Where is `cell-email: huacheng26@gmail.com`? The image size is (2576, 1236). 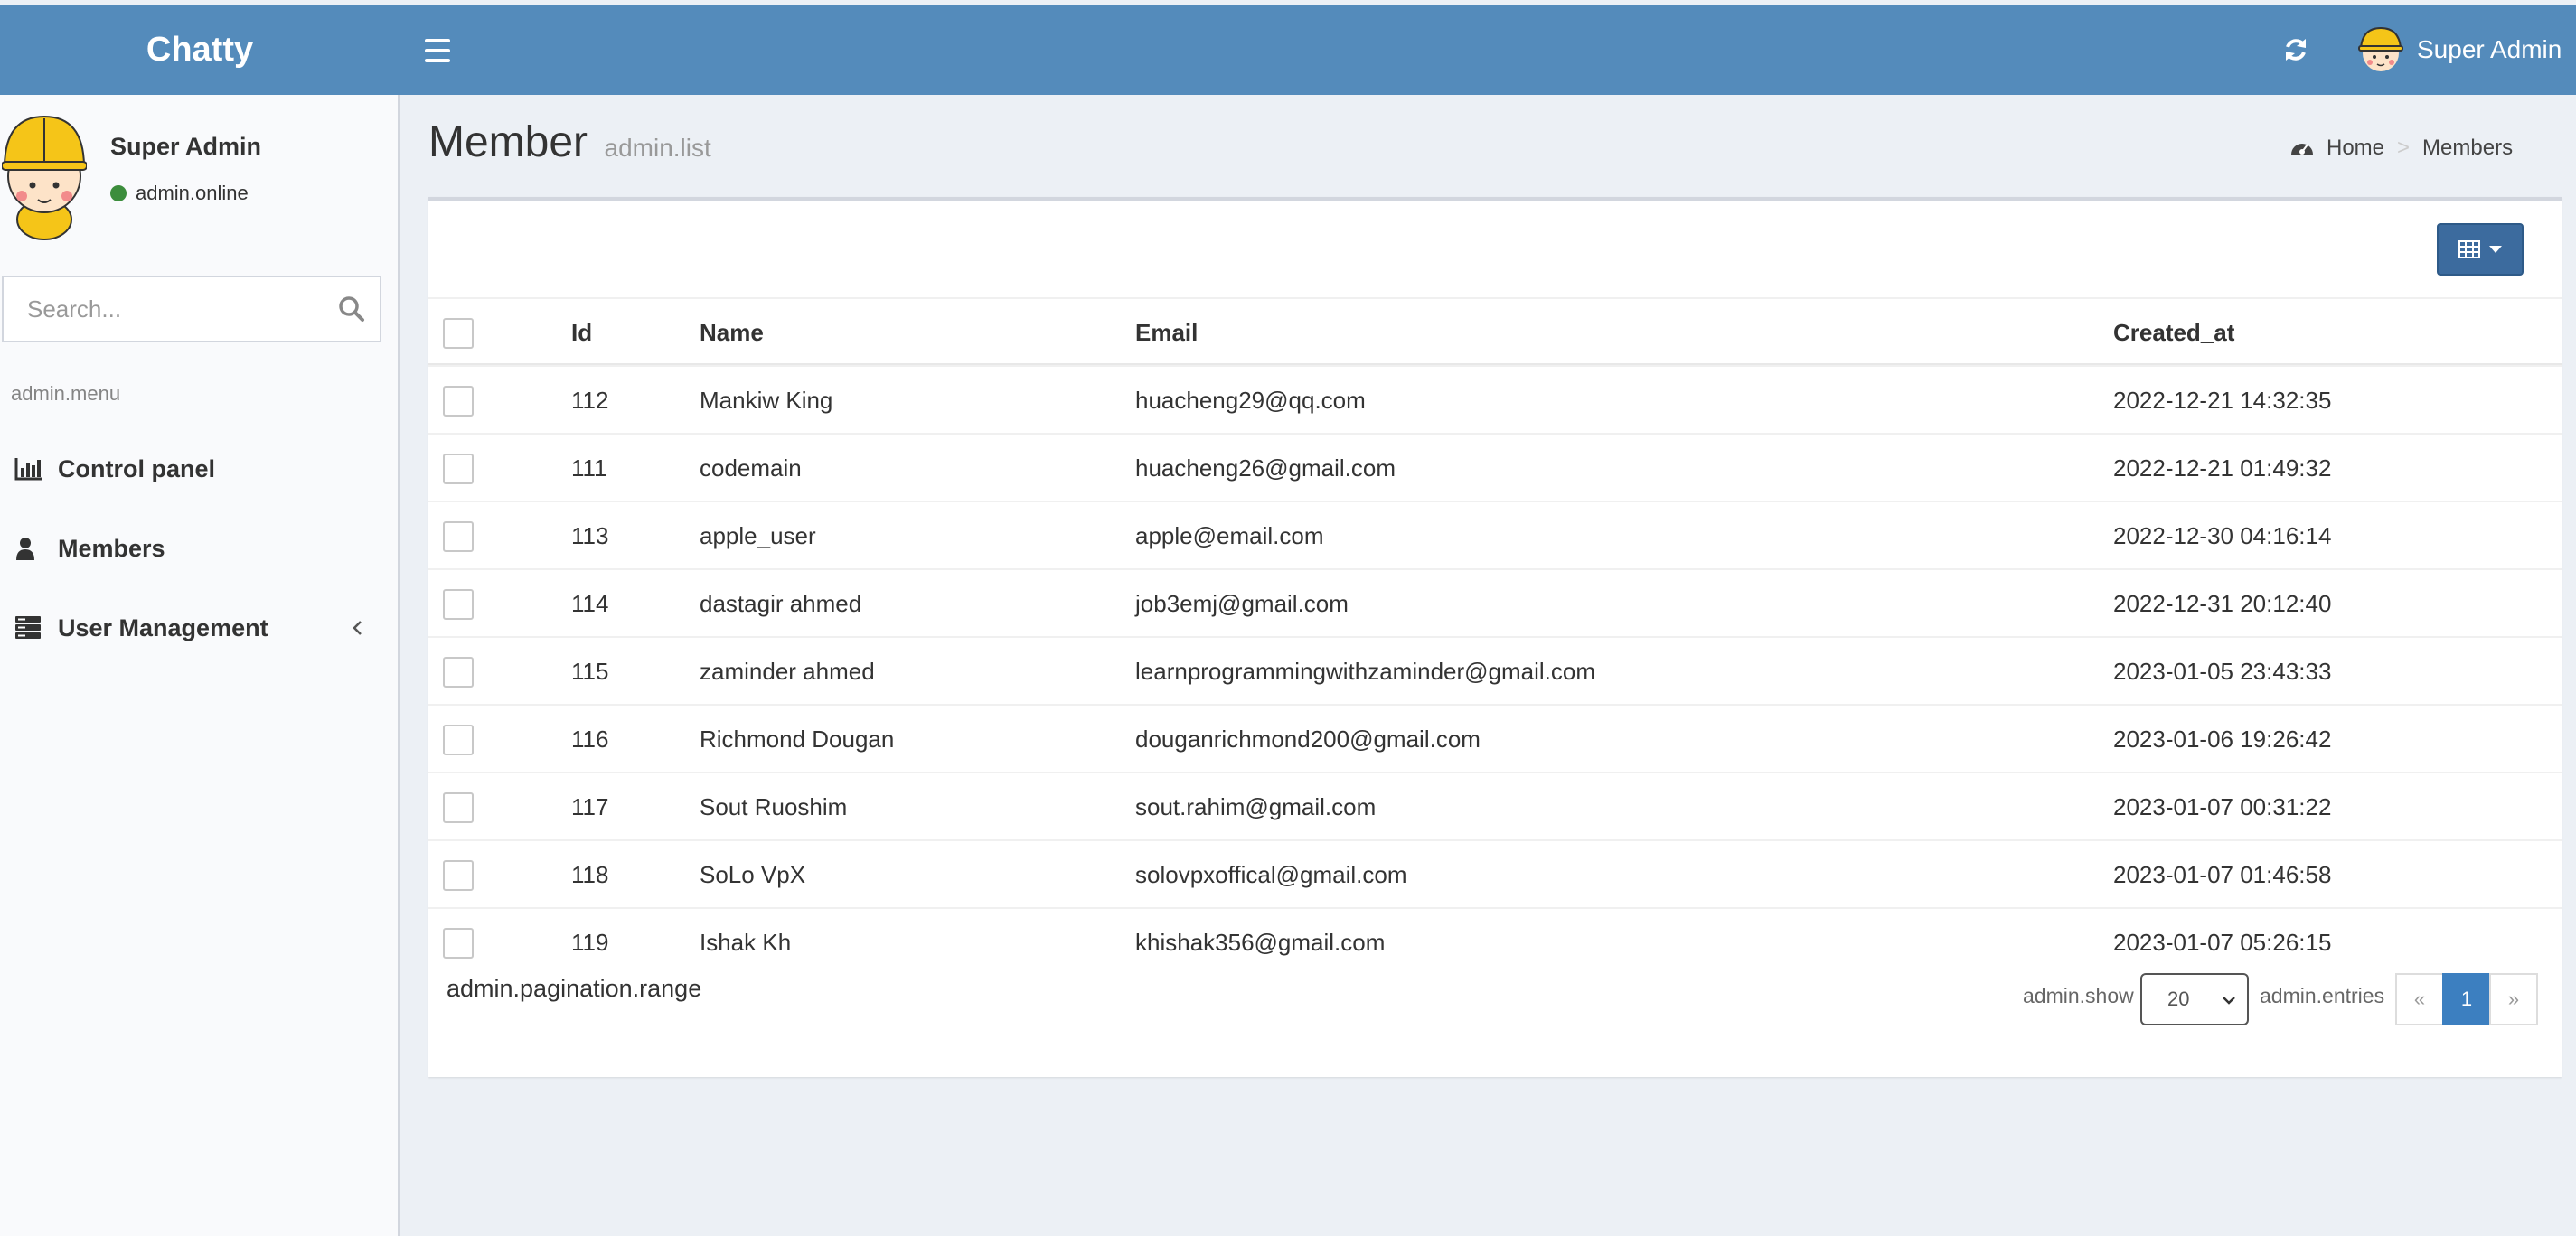
cell-email: huacheng26@gmail.com is located at coordinates (1265, 468).